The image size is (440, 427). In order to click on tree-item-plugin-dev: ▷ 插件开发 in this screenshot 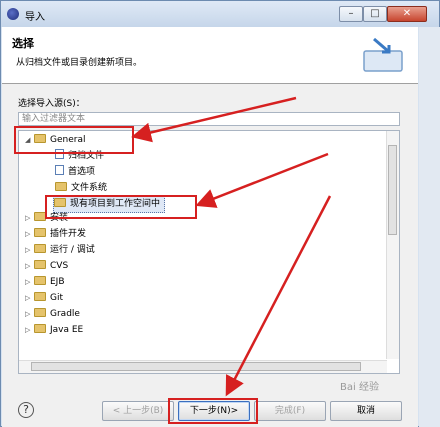, I will do `click(55, 234)`.